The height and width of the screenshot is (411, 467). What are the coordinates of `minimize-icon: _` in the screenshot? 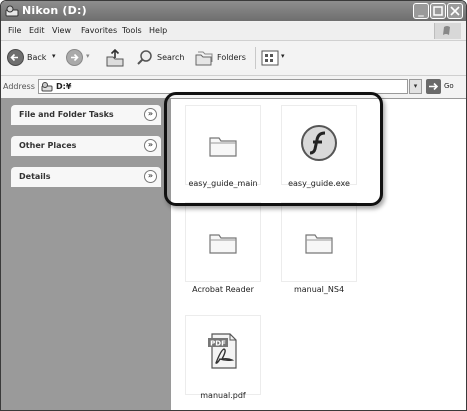 It's located at (421, 10).